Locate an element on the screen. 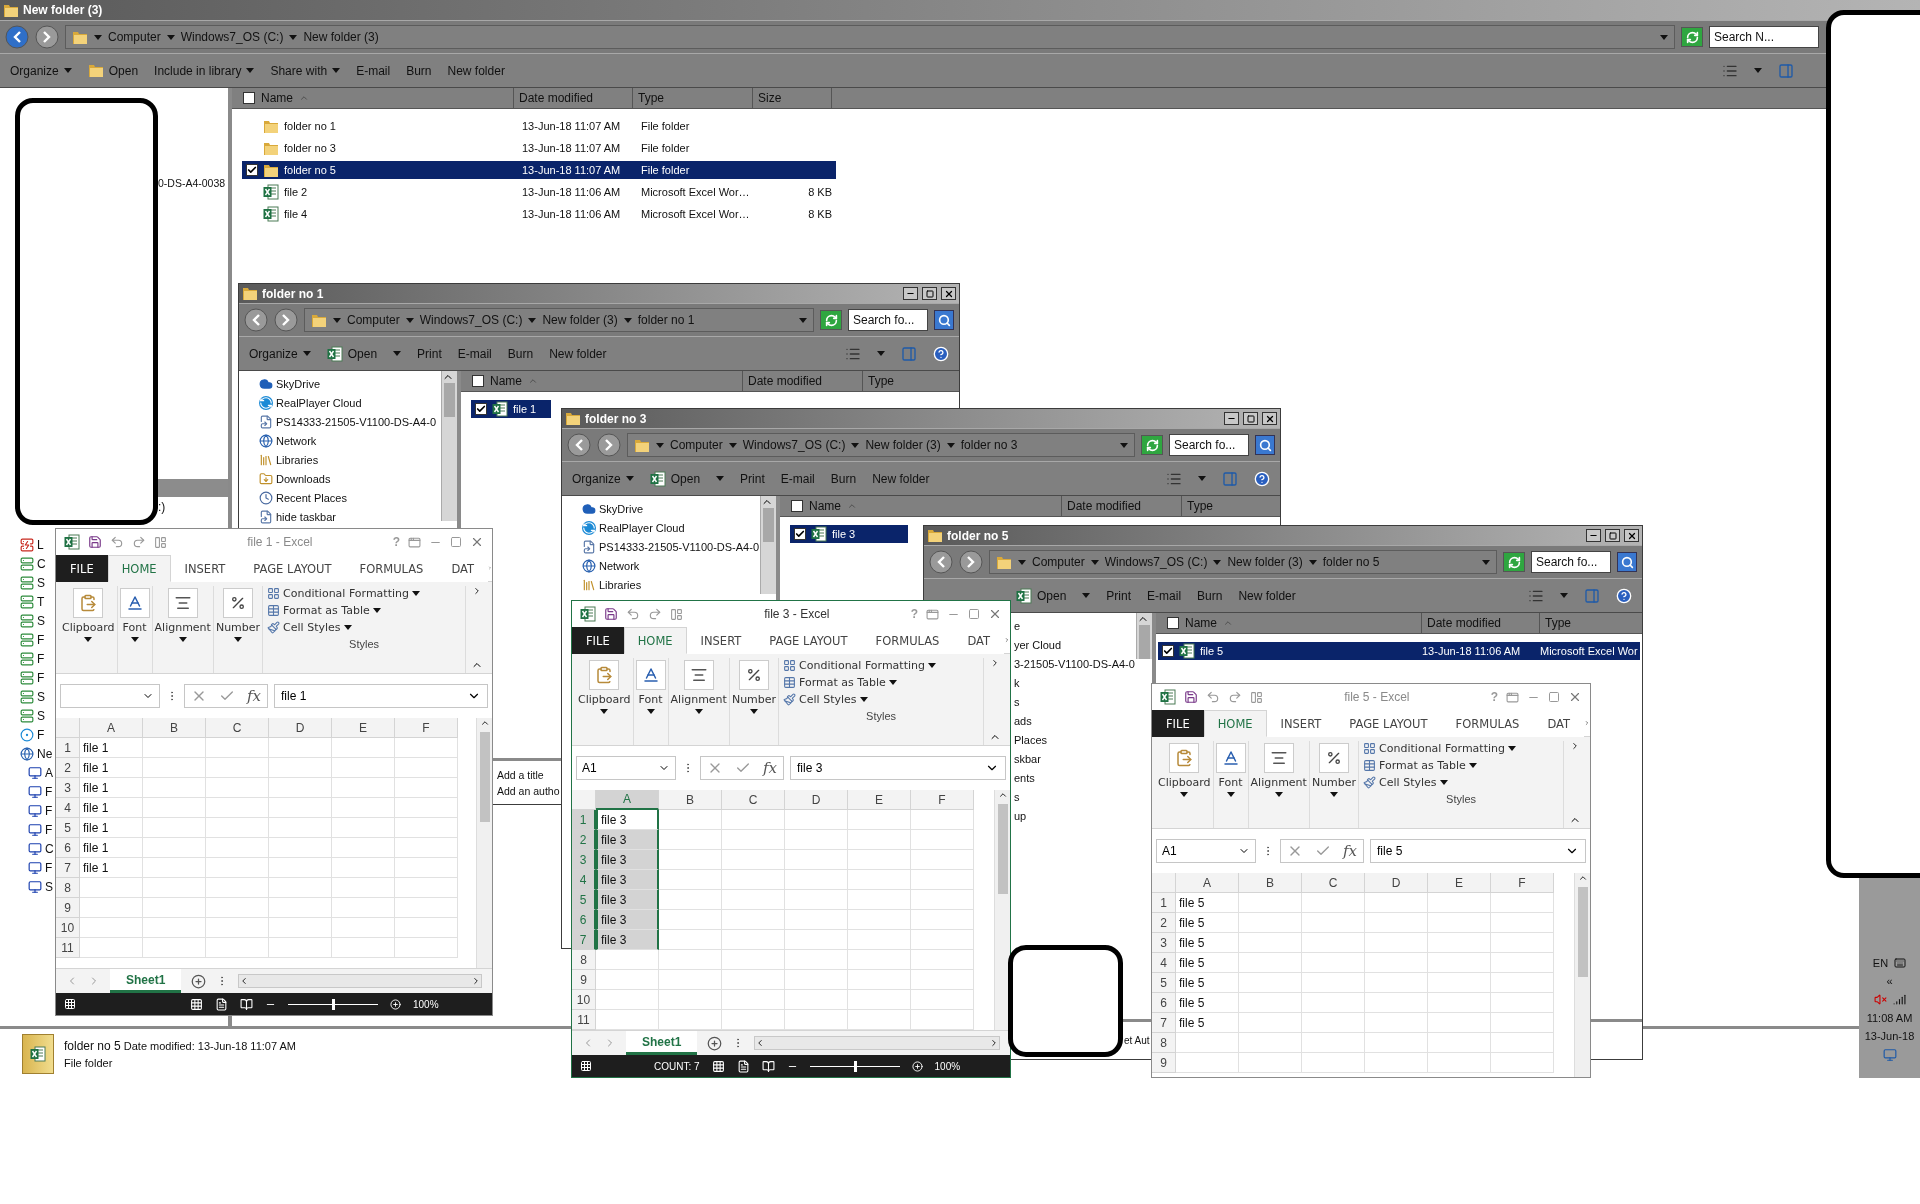 This screenshot has width=1920, height=1204. breadcrumb-item: folder no 1 is located at coordinates (666, 320).